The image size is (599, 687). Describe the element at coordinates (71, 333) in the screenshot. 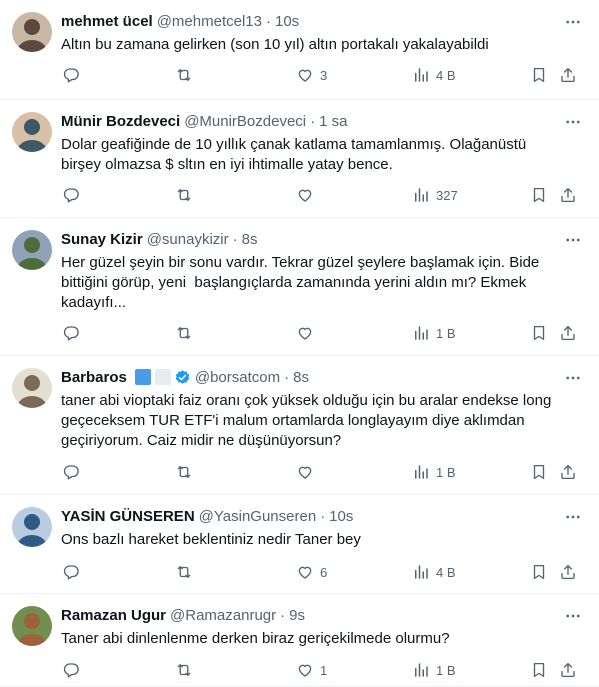

I see `reply-icon` at that location.